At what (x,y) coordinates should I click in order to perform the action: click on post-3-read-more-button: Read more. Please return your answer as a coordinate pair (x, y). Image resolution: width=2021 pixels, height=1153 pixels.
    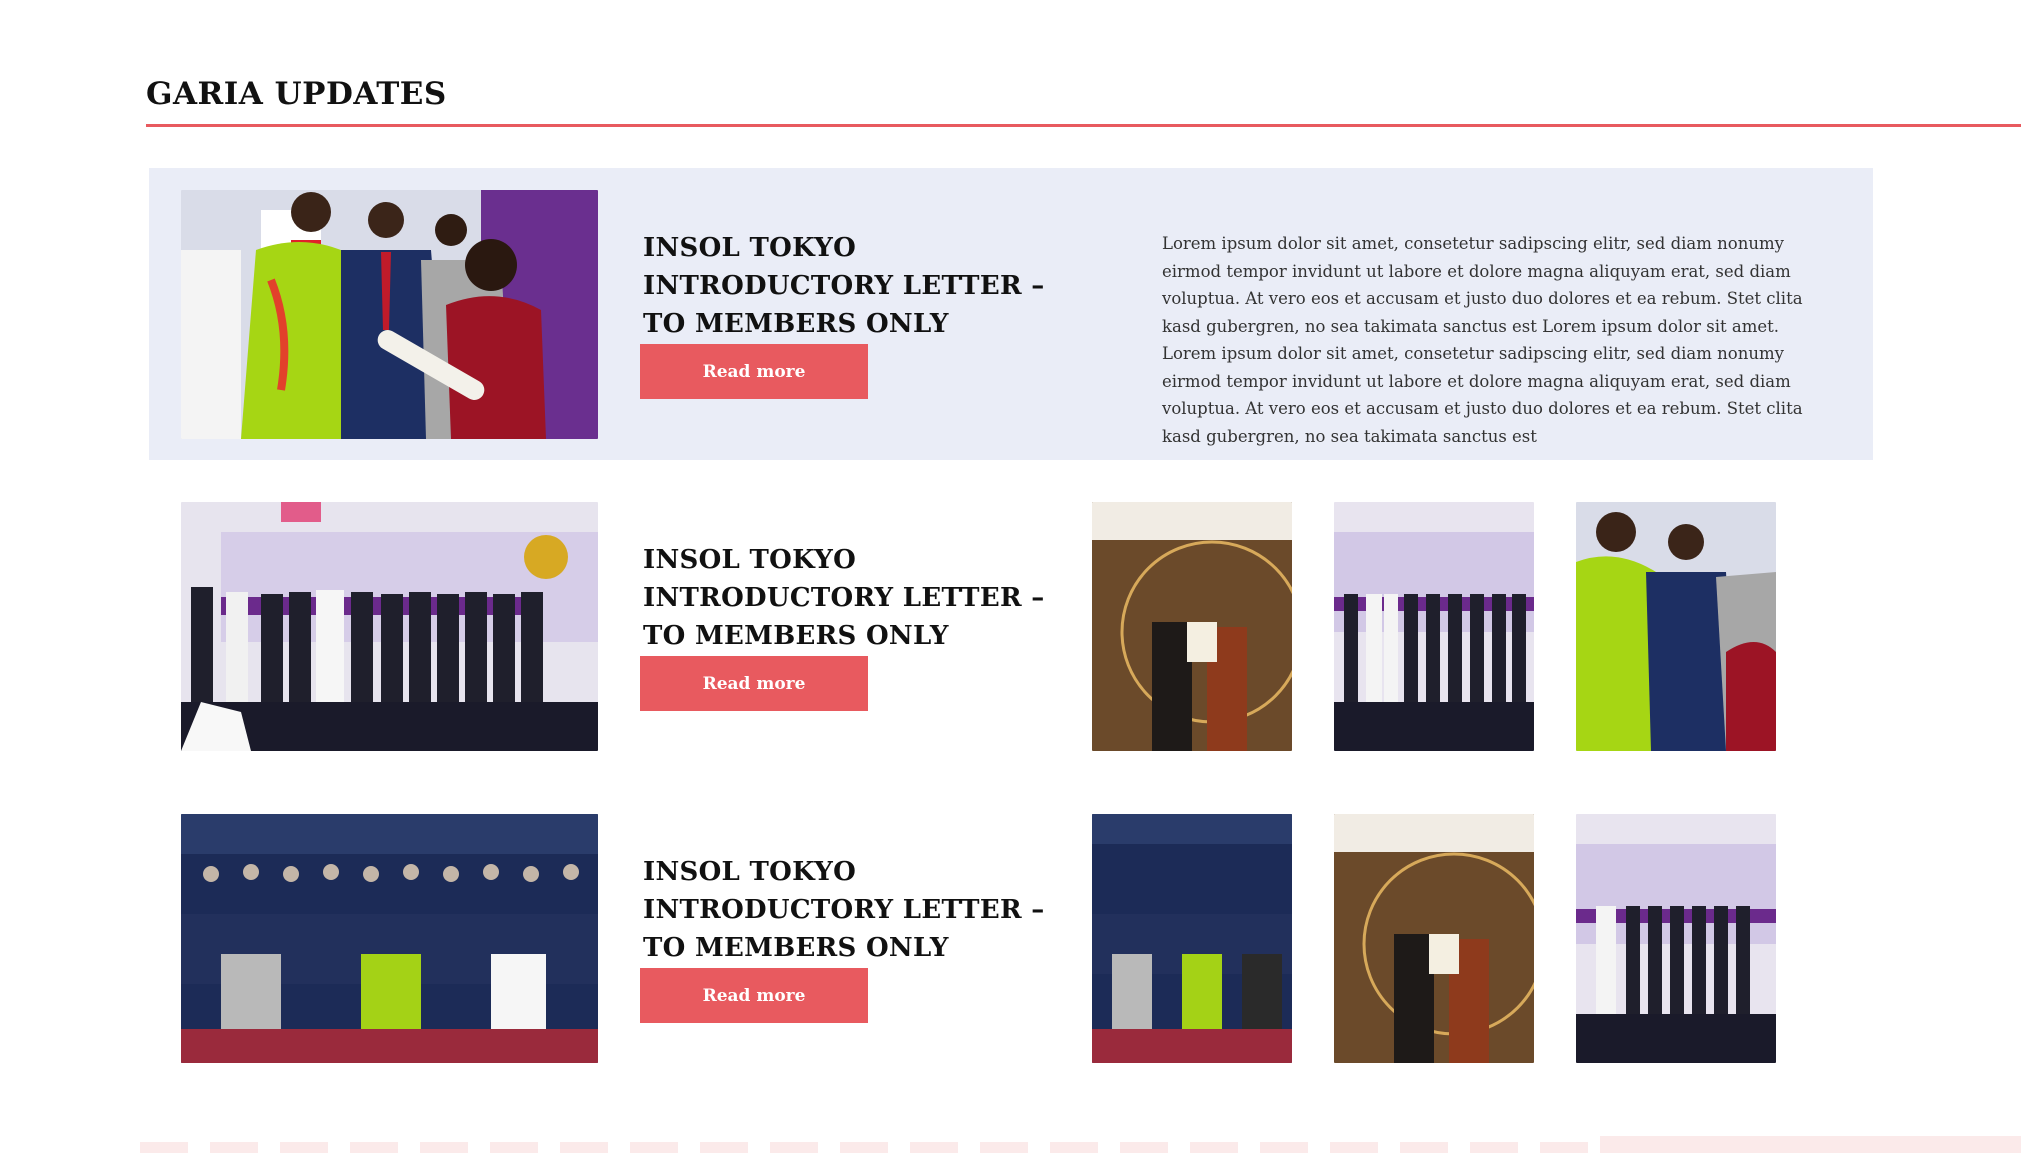
    Looking at the image, I should click on (754, 995).